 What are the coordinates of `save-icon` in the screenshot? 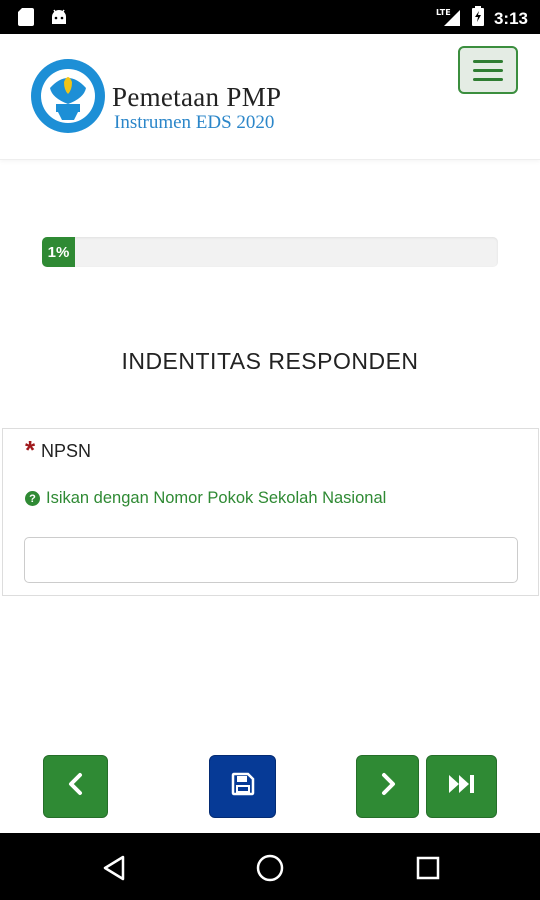 It's located at (243, 786).